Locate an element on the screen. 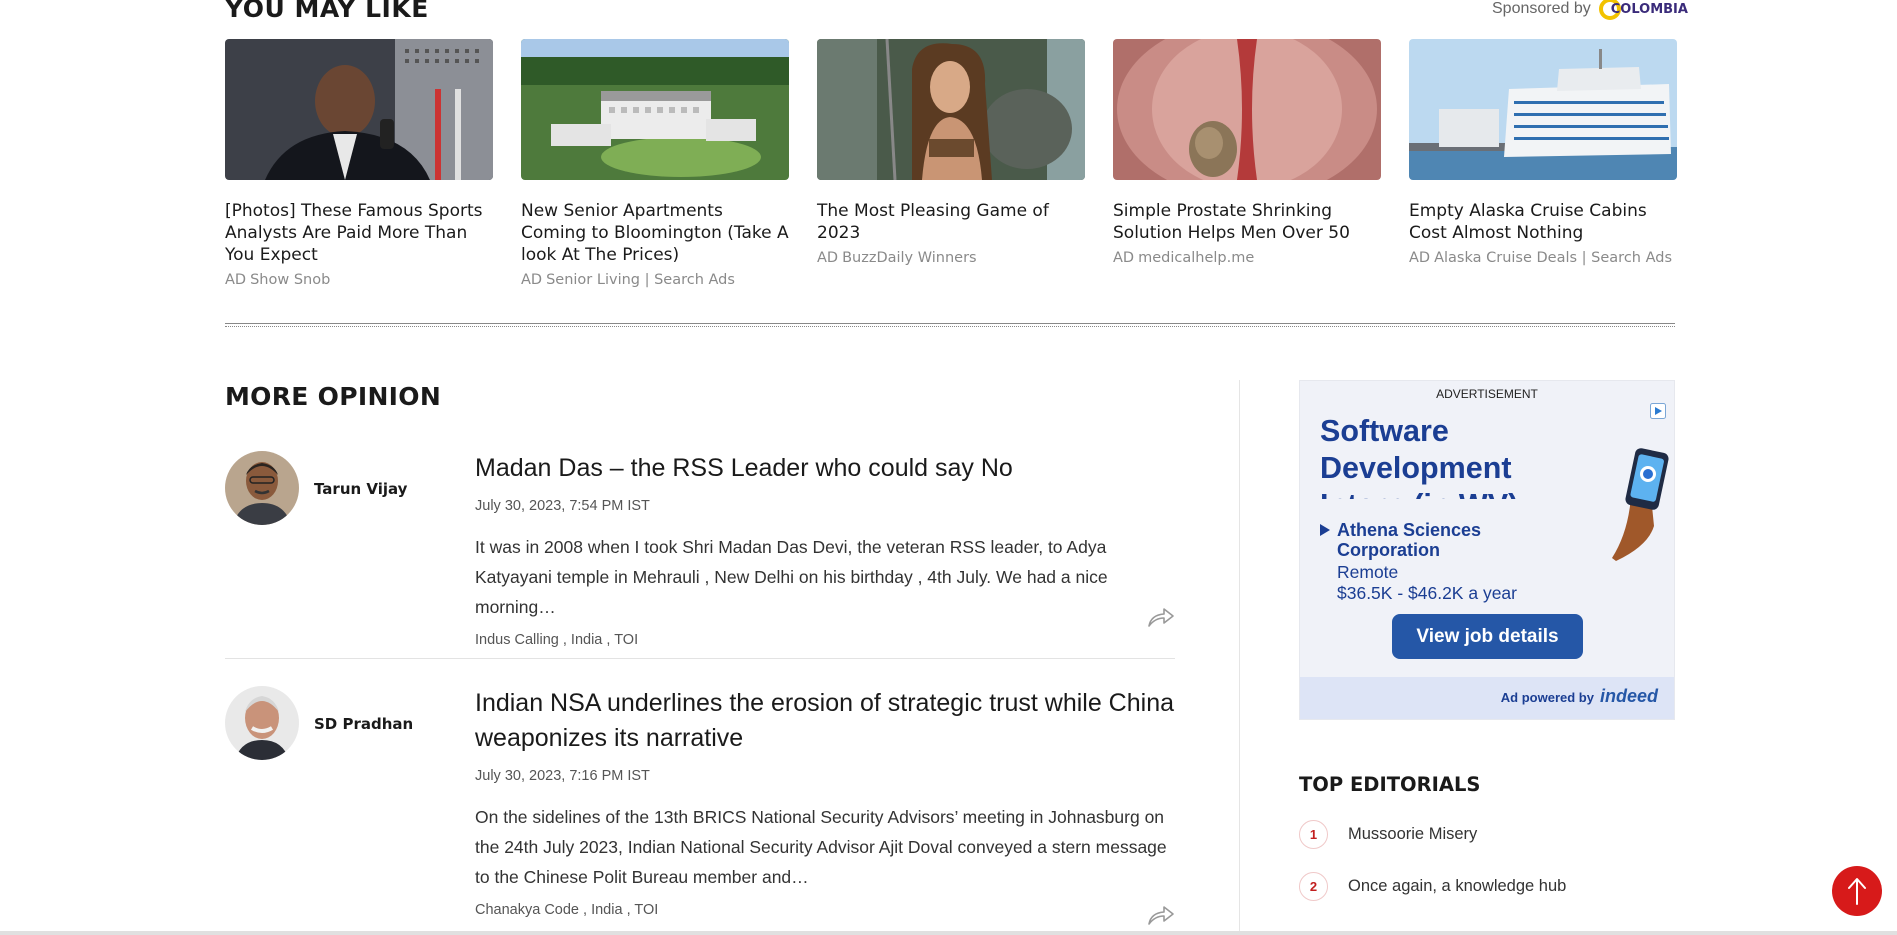 The height and width of the screenshot is (935, 1897). card-source: AD BuzzDaily Winners is located at coordinates (951, 258).